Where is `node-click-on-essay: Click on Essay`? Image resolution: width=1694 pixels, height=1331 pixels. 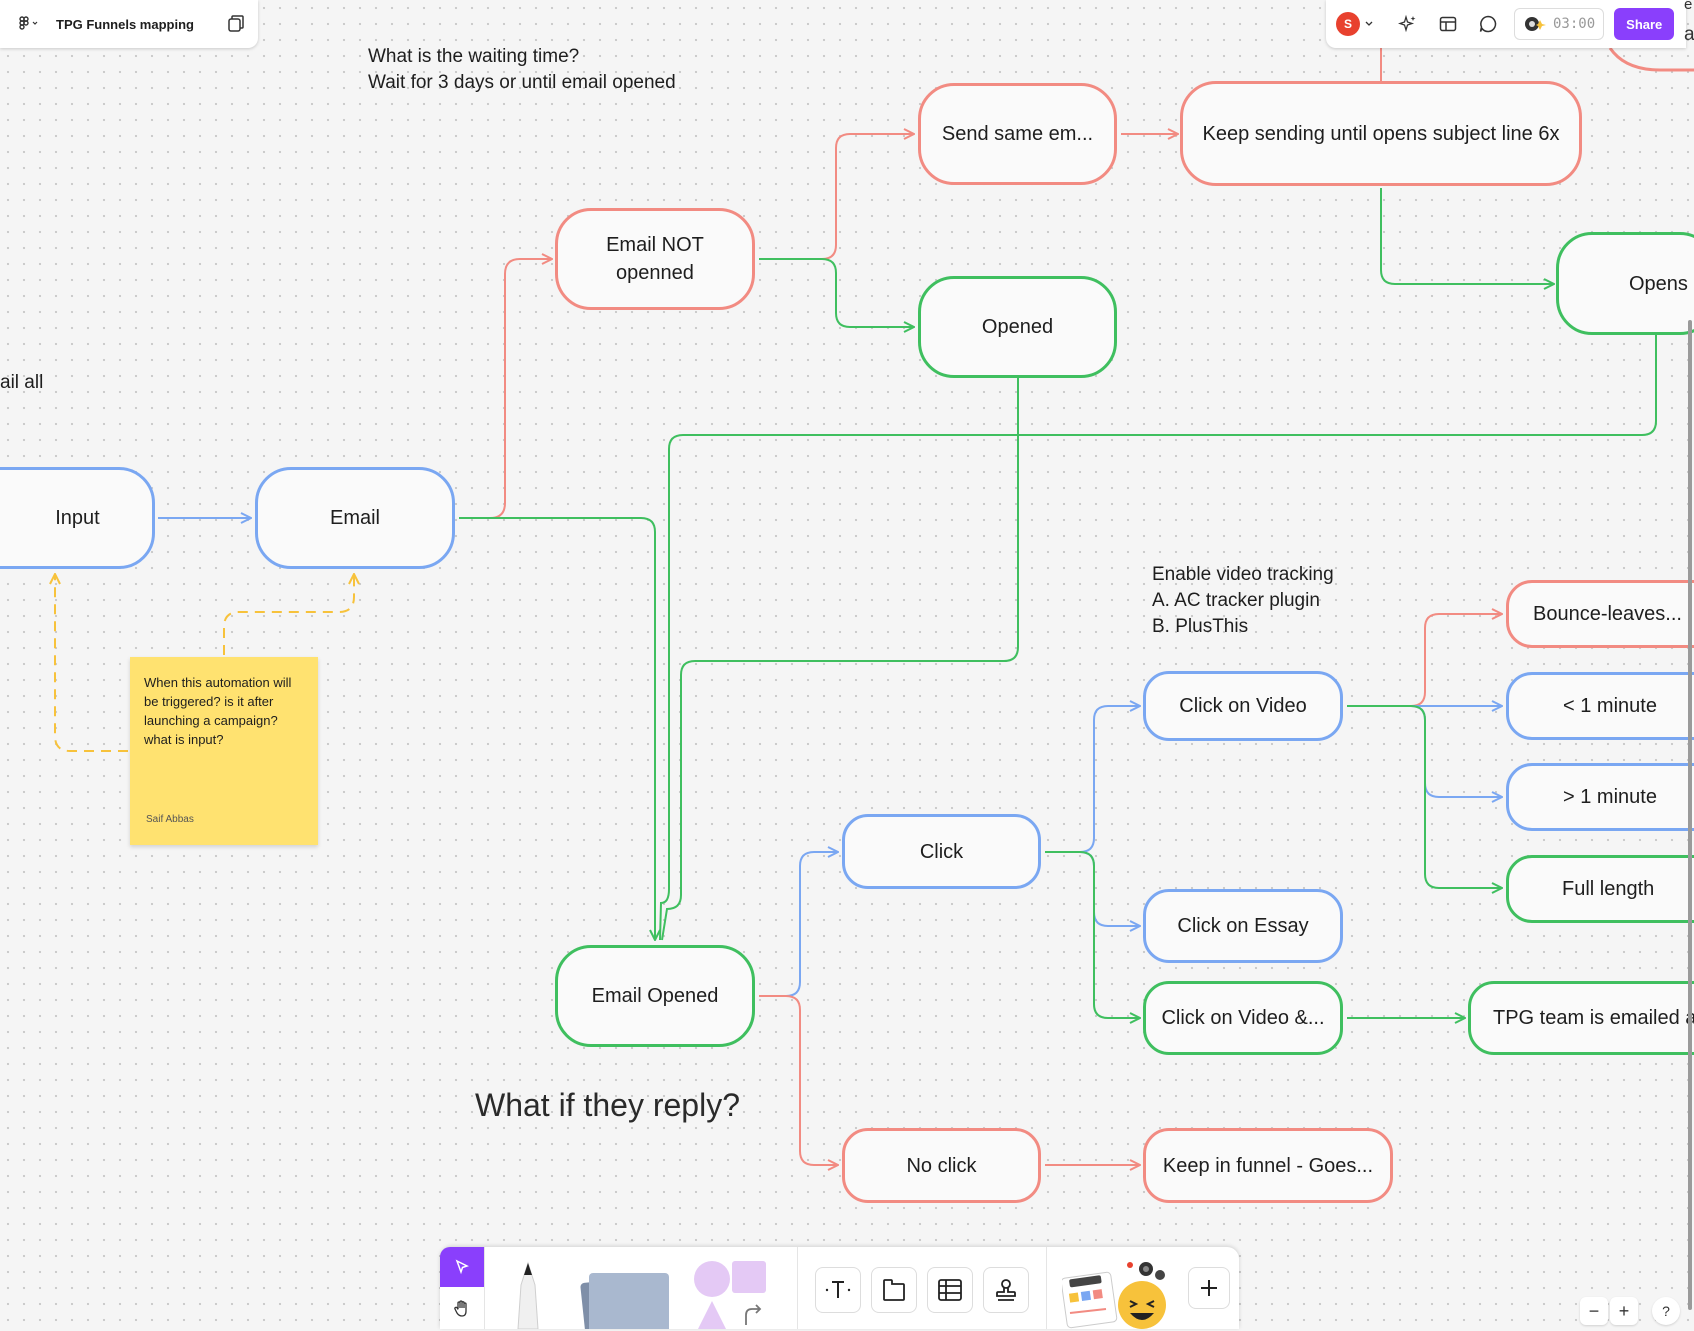
node-click-on-essay: Click on Essay is located at coordinates (1243, 926).